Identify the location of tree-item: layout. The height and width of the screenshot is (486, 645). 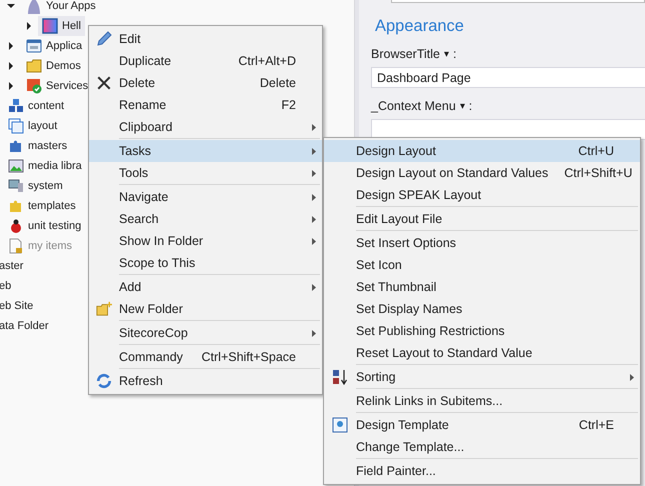
(43, 126).